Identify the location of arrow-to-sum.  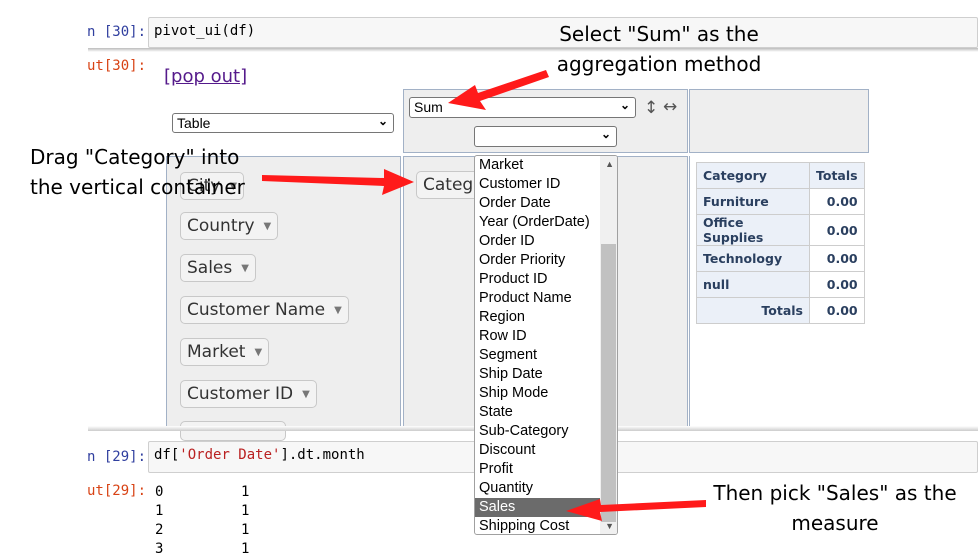
(498, 90).